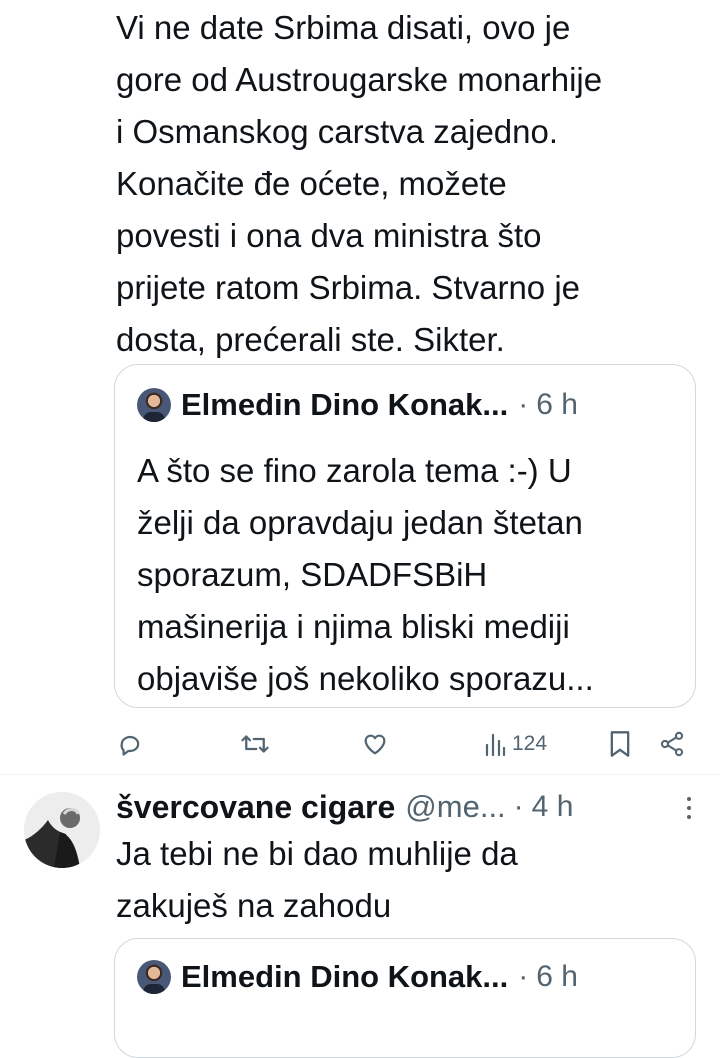 The width and height of the screenshot is (720, 1058). I want to click on views-icon, so click(495, 745).